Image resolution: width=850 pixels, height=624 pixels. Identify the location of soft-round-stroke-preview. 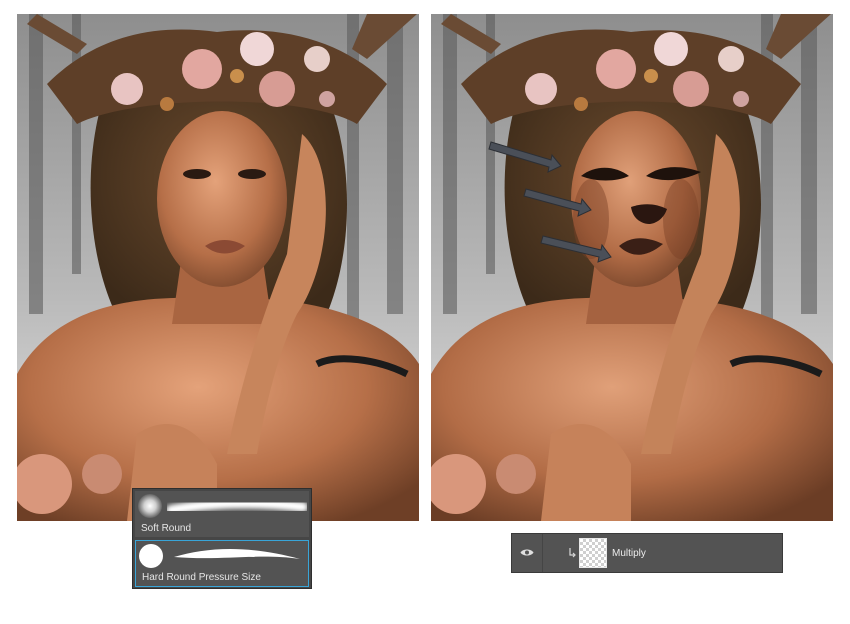
(237, 506).